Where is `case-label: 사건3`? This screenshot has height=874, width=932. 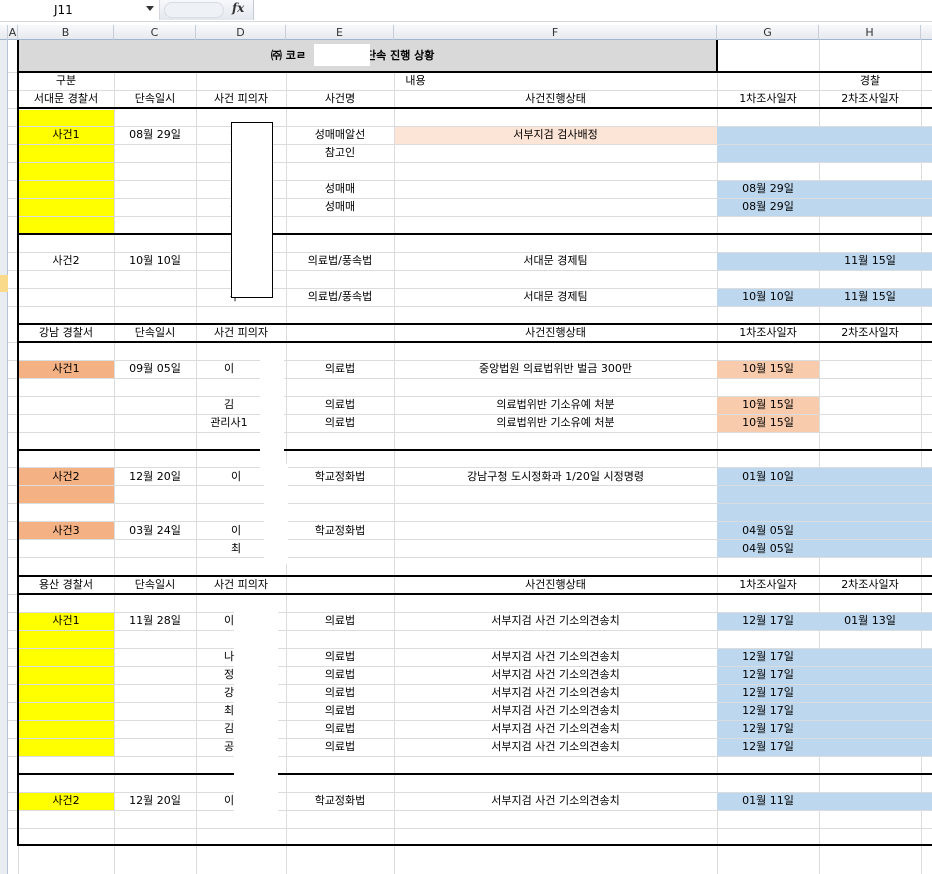
case-label: 사건3 is located at coordinates (66, 530).